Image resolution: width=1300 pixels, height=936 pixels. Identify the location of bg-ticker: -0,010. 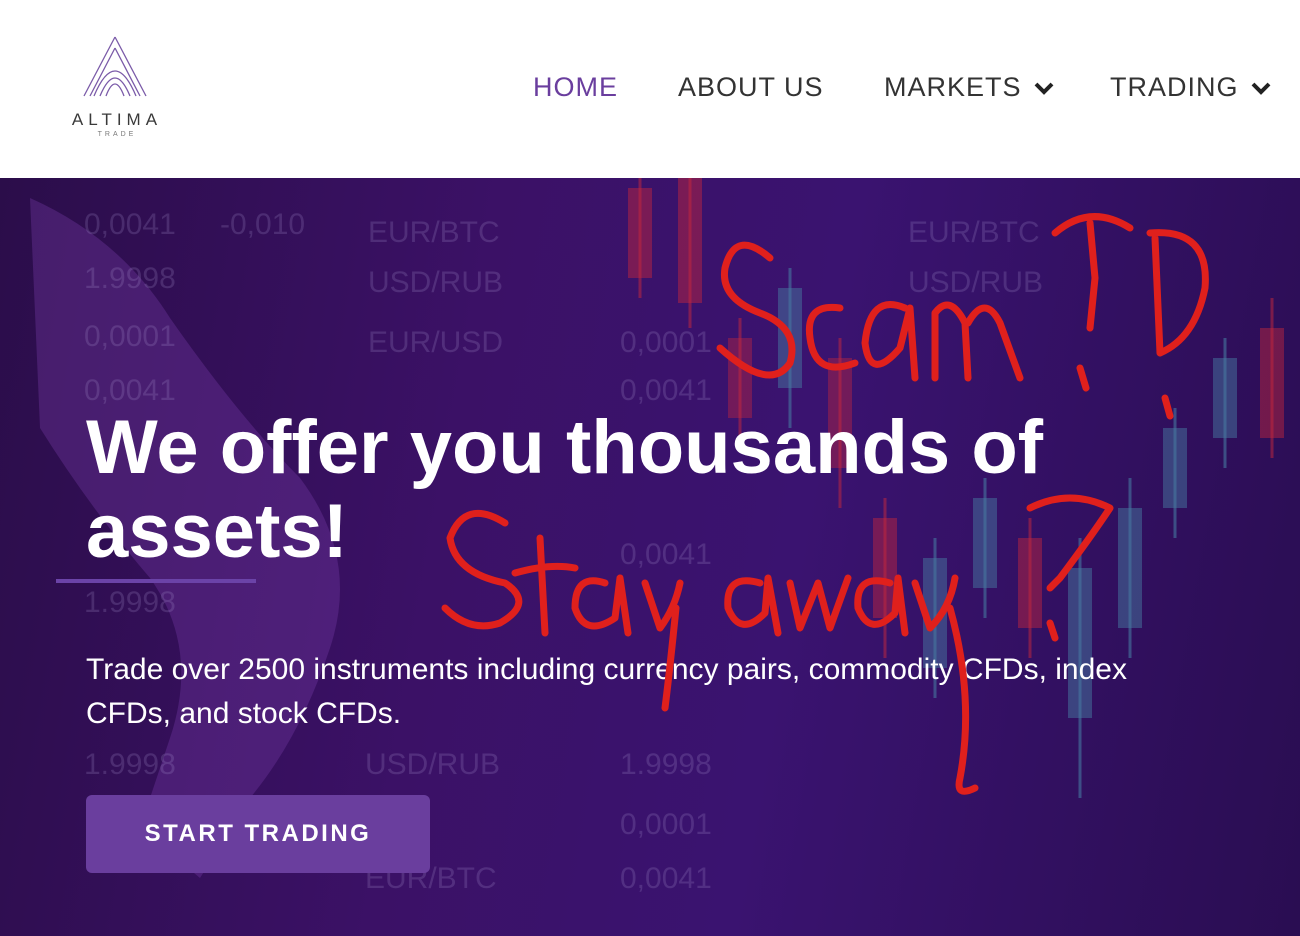
(263, 224).